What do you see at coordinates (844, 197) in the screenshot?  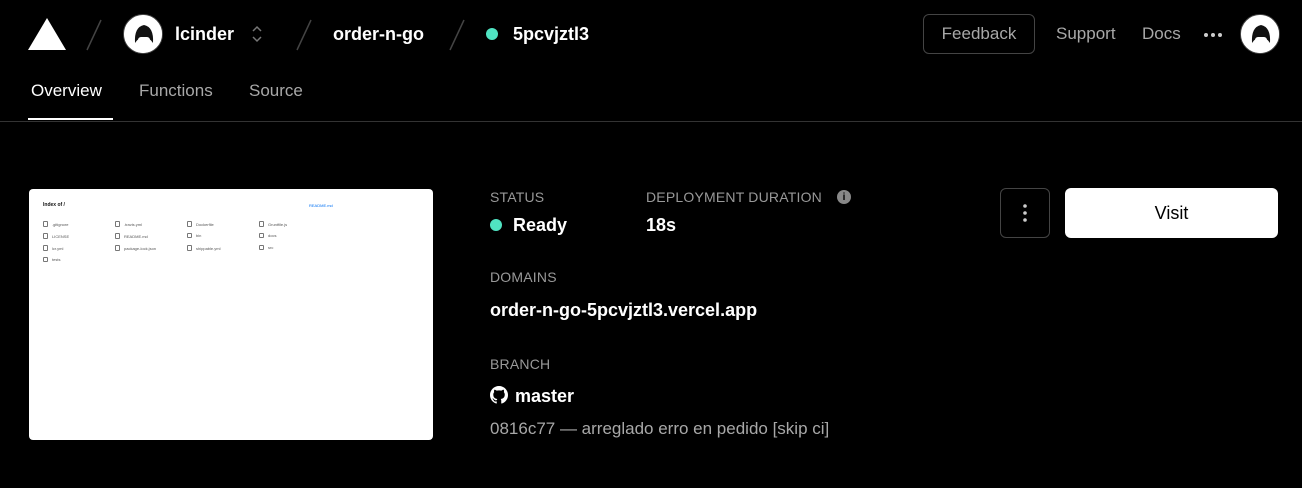 I see `info-icon: i` at bounding box center [844, 197].